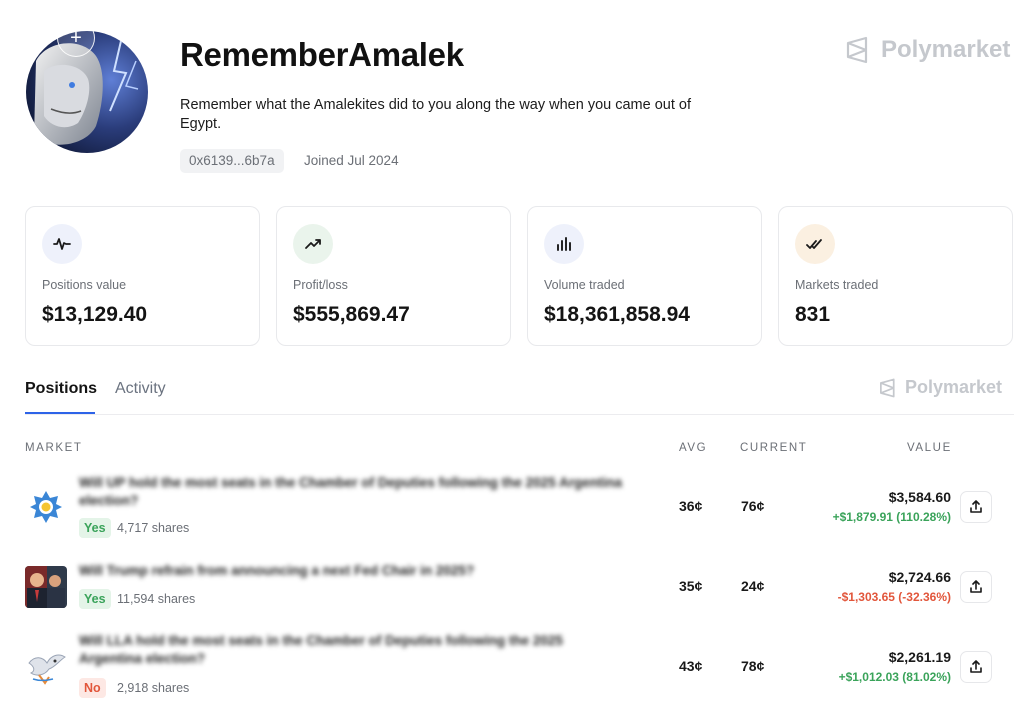 The width and height of the screenshot is (1024, 717). I want to click on current-price: 76¢, so click(753, 506).